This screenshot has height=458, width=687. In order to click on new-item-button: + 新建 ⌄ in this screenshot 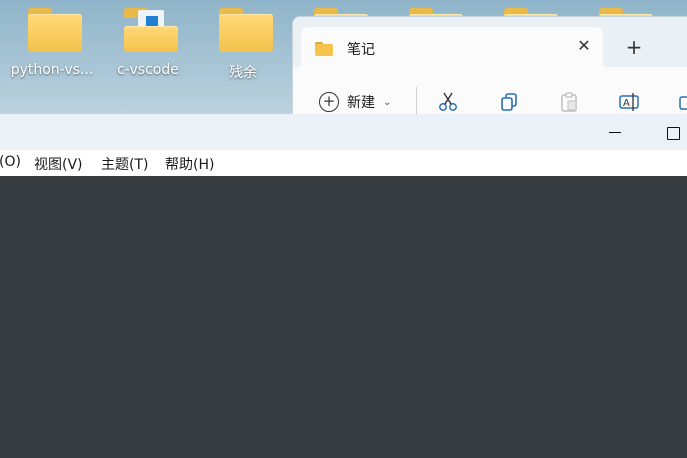, I will do `click(355, 102)`.